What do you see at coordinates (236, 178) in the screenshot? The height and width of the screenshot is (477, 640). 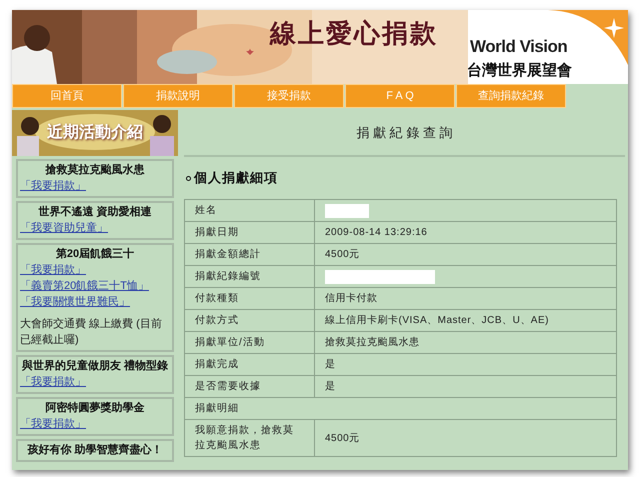 I see `section-title: 個人捐獻細項` at bounding box center [236, 178].